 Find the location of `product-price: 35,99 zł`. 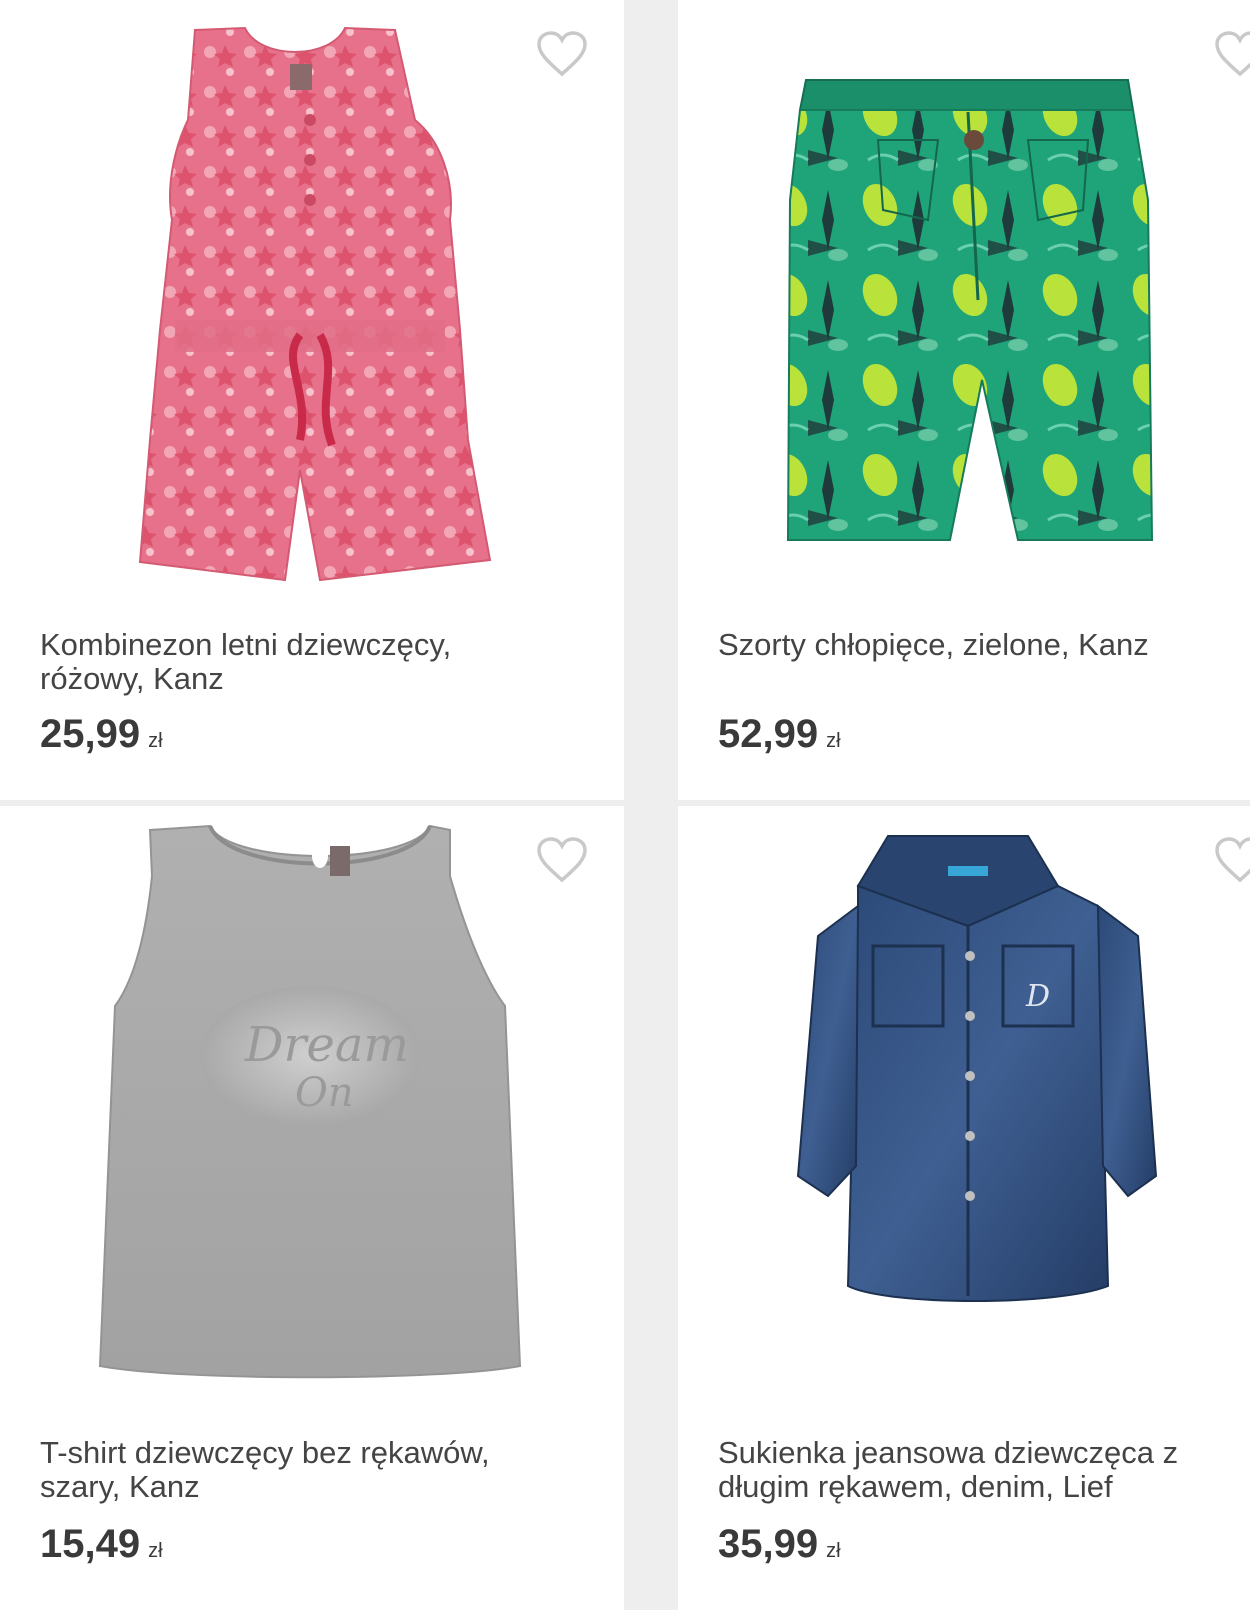

product-price: 35,99 zł is located at coordinates (779, 1544).